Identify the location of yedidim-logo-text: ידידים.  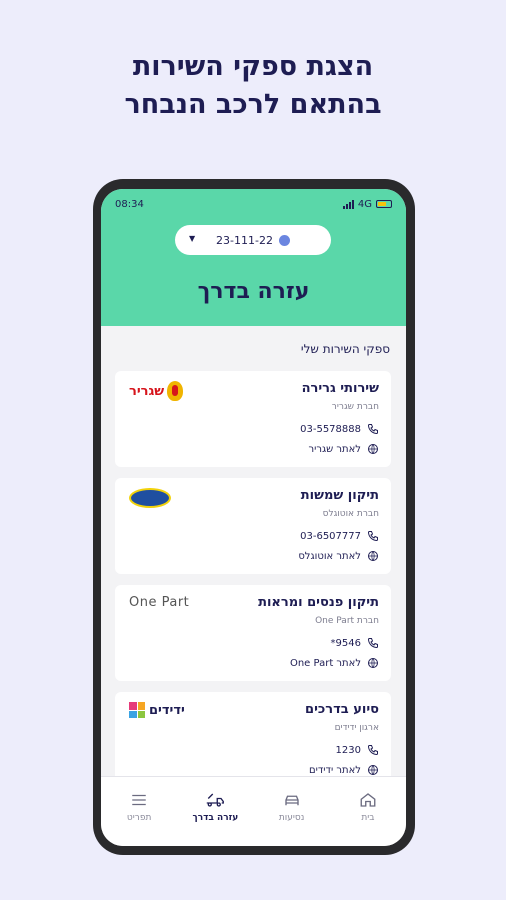
(167, 710).